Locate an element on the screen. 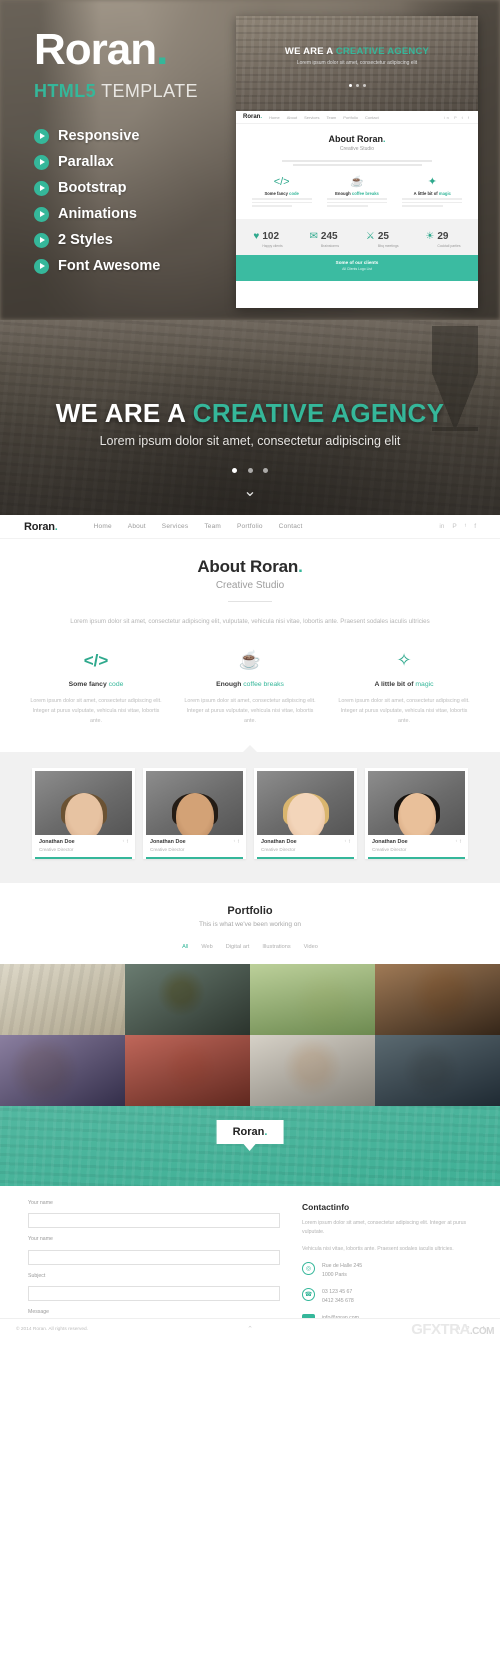 Image resolution: width=500 pixels, height=1665 pixels. preview-feature-label: Enough coffee breaks is located at coordinates (357, 193).